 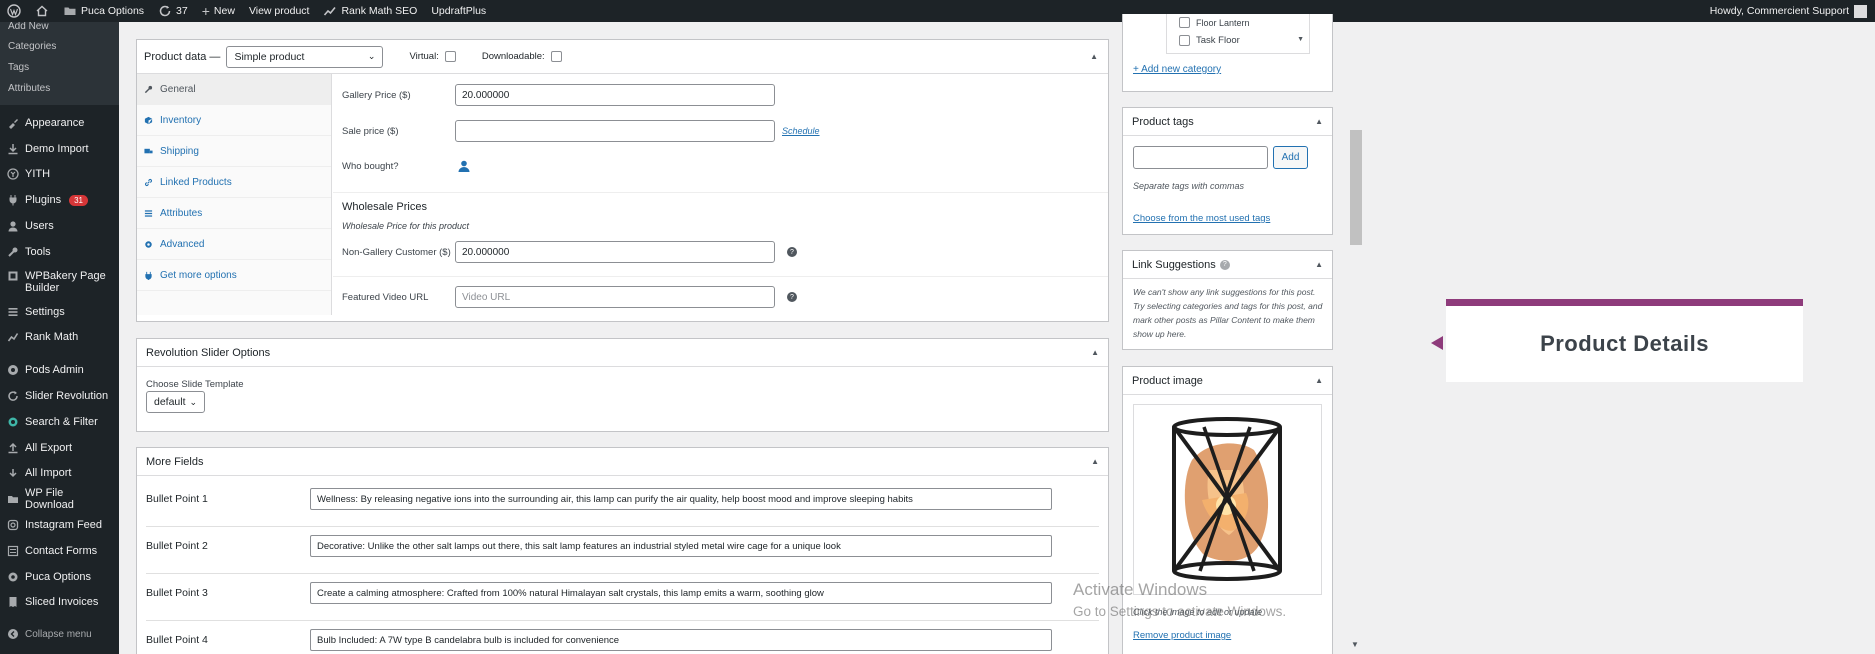 What do you see at coordinates (59, 88) in the screenshot?
I see `submenu-attributes: Attributes` at bounding box center [59, 88].